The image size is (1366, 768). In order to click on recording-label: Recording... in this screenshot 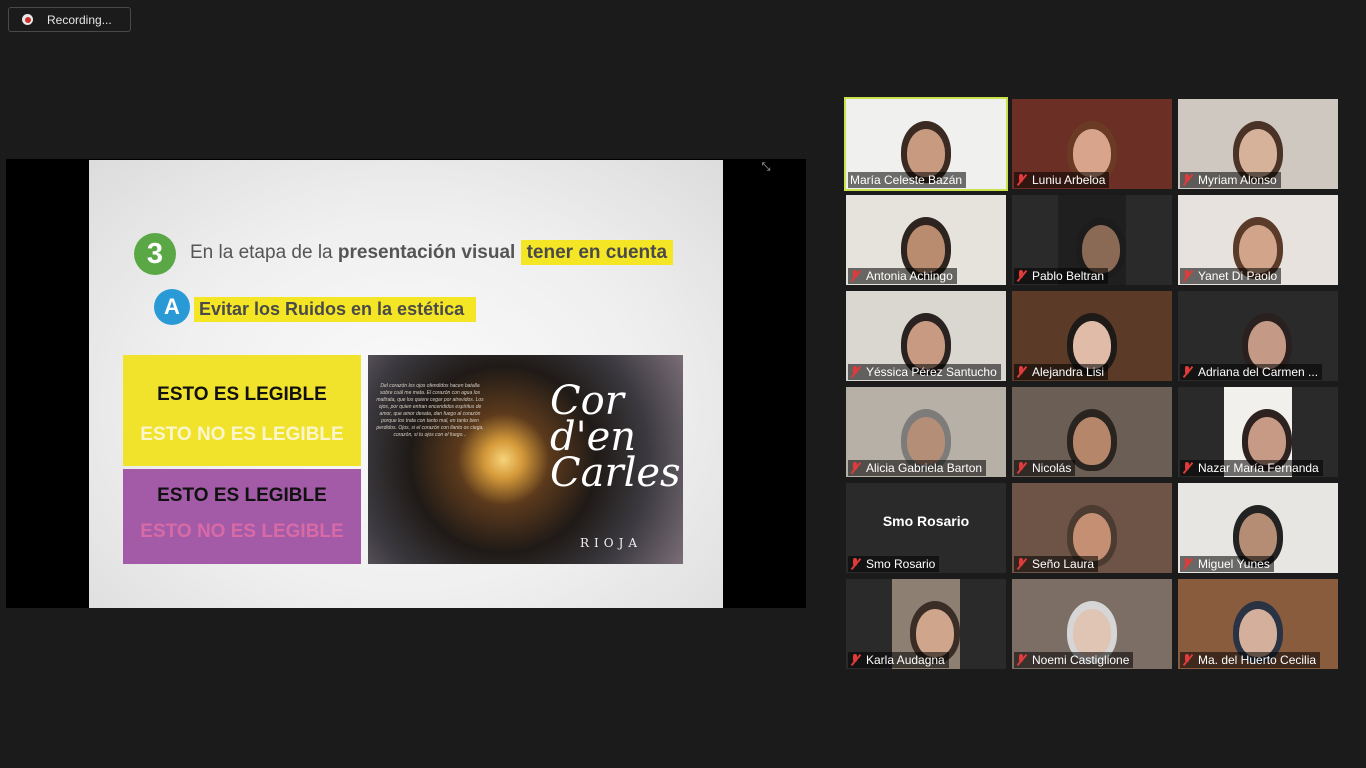, I will do `click(79, 19)`.